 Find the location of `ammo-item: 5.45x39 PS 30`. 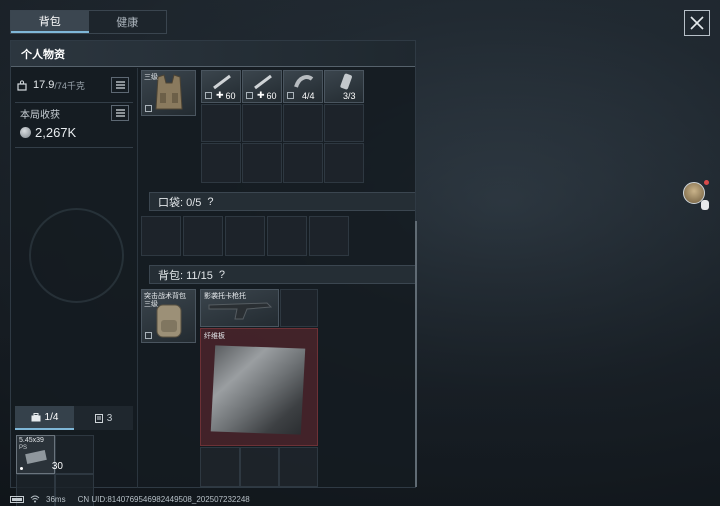

ammo-item: 5.45x39 PS 30 is located at coordinates (39, 454).